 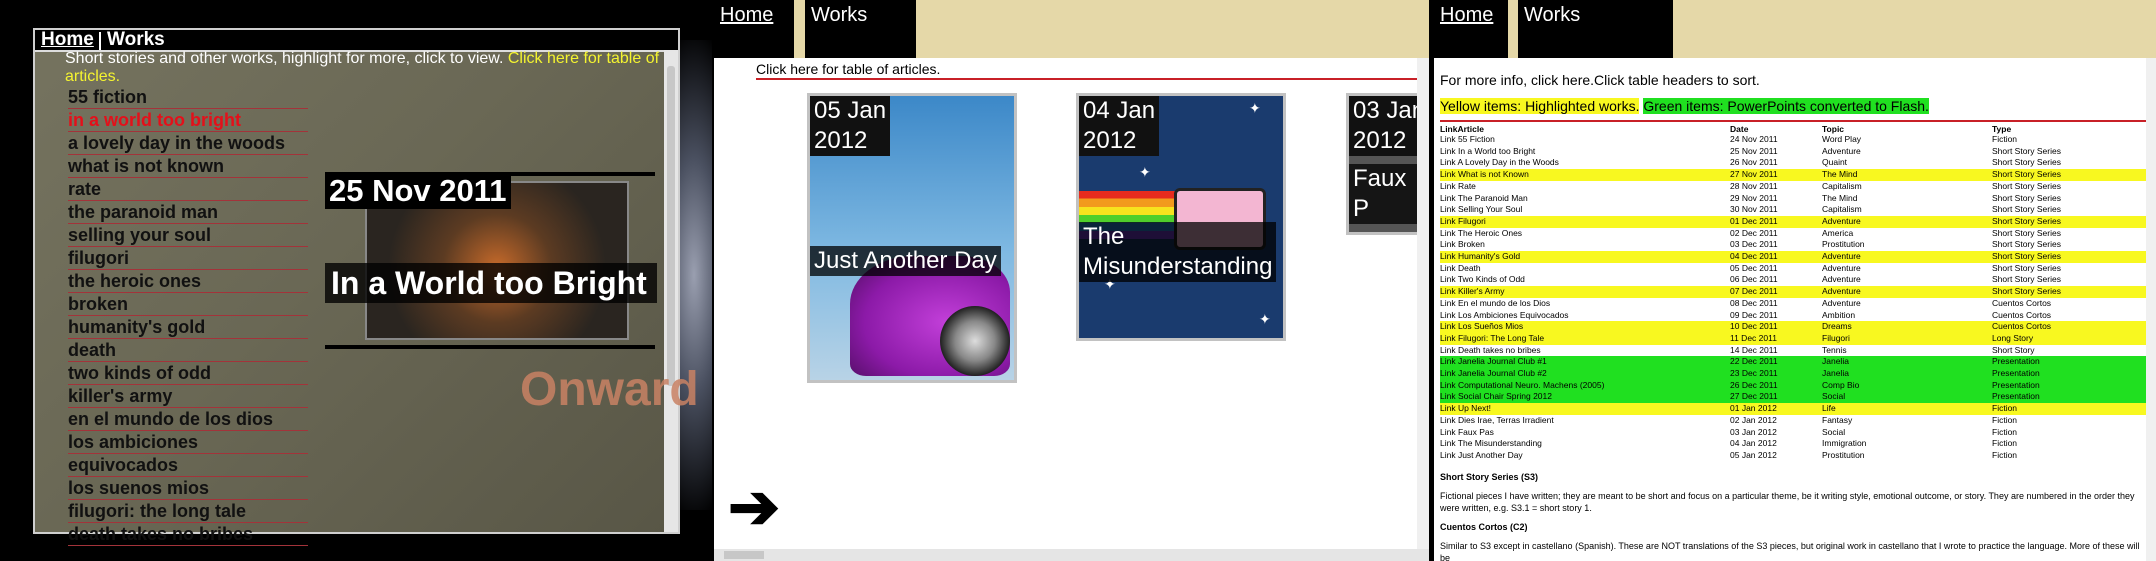 I want to click on header-linkarticle: LinkArticle, so click(x=1585, y=129).